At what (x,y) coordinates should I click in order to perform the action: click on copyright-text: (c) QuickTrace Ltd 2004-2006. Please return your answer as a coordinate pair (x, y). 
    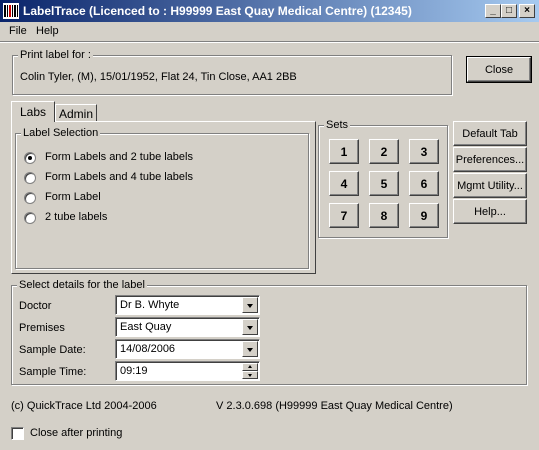
    Looking at the image, I should click on (84, 406).